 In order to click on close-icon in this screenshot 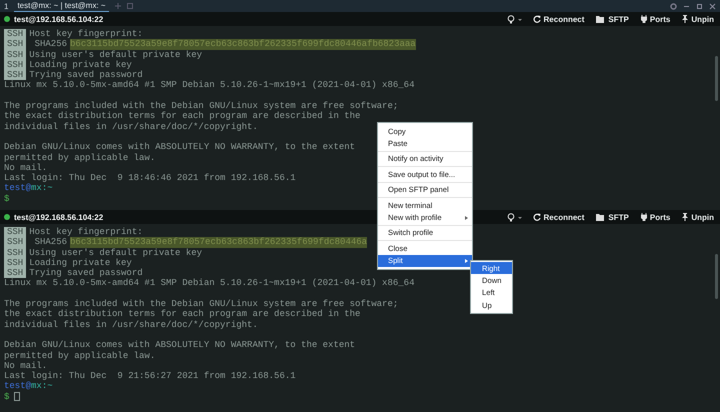, I will do `click(712, 6)`.